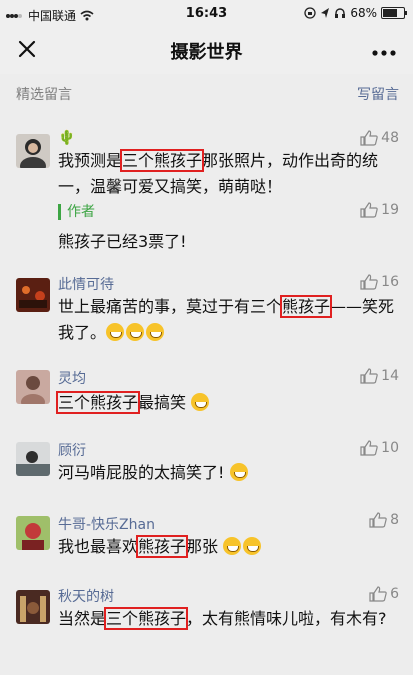 The height and width of the screenshot is (675, 413). What do you see at coordinates (170, 306) in the screenshot?
I see `comment-text-part: 世上最痛苦的事，莫过于有三个` at bounding box center [170, 306].